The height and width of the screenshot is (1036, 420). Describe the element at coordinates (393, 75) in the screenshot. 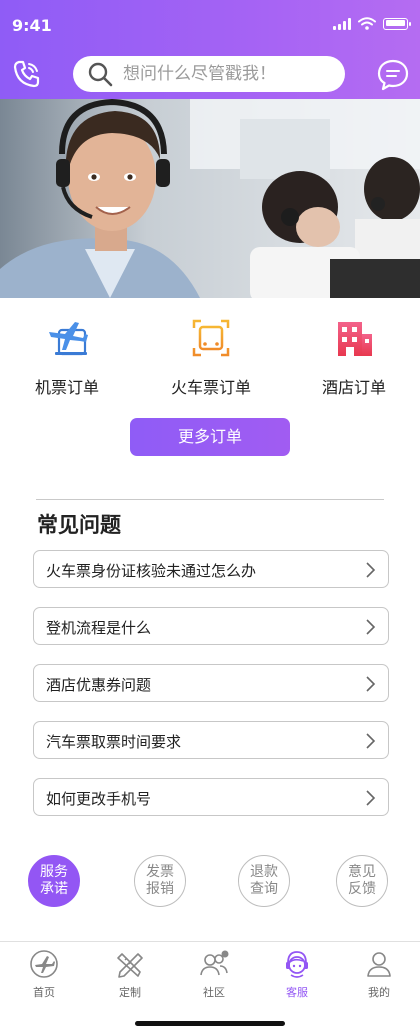

I see `chat-bubble-icon` at that location.